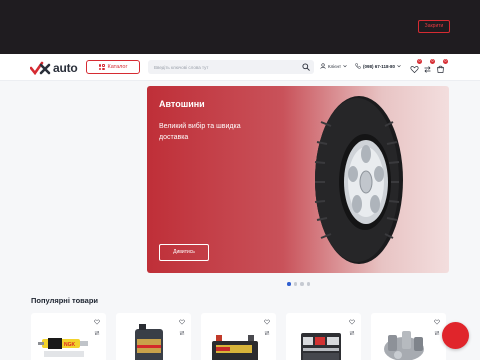 The image size is (480, 360). What do you see at coordinates (63, 347) in the screenshot?
I see `spark-plug-image: NGK` at bounding box center [63, 347].